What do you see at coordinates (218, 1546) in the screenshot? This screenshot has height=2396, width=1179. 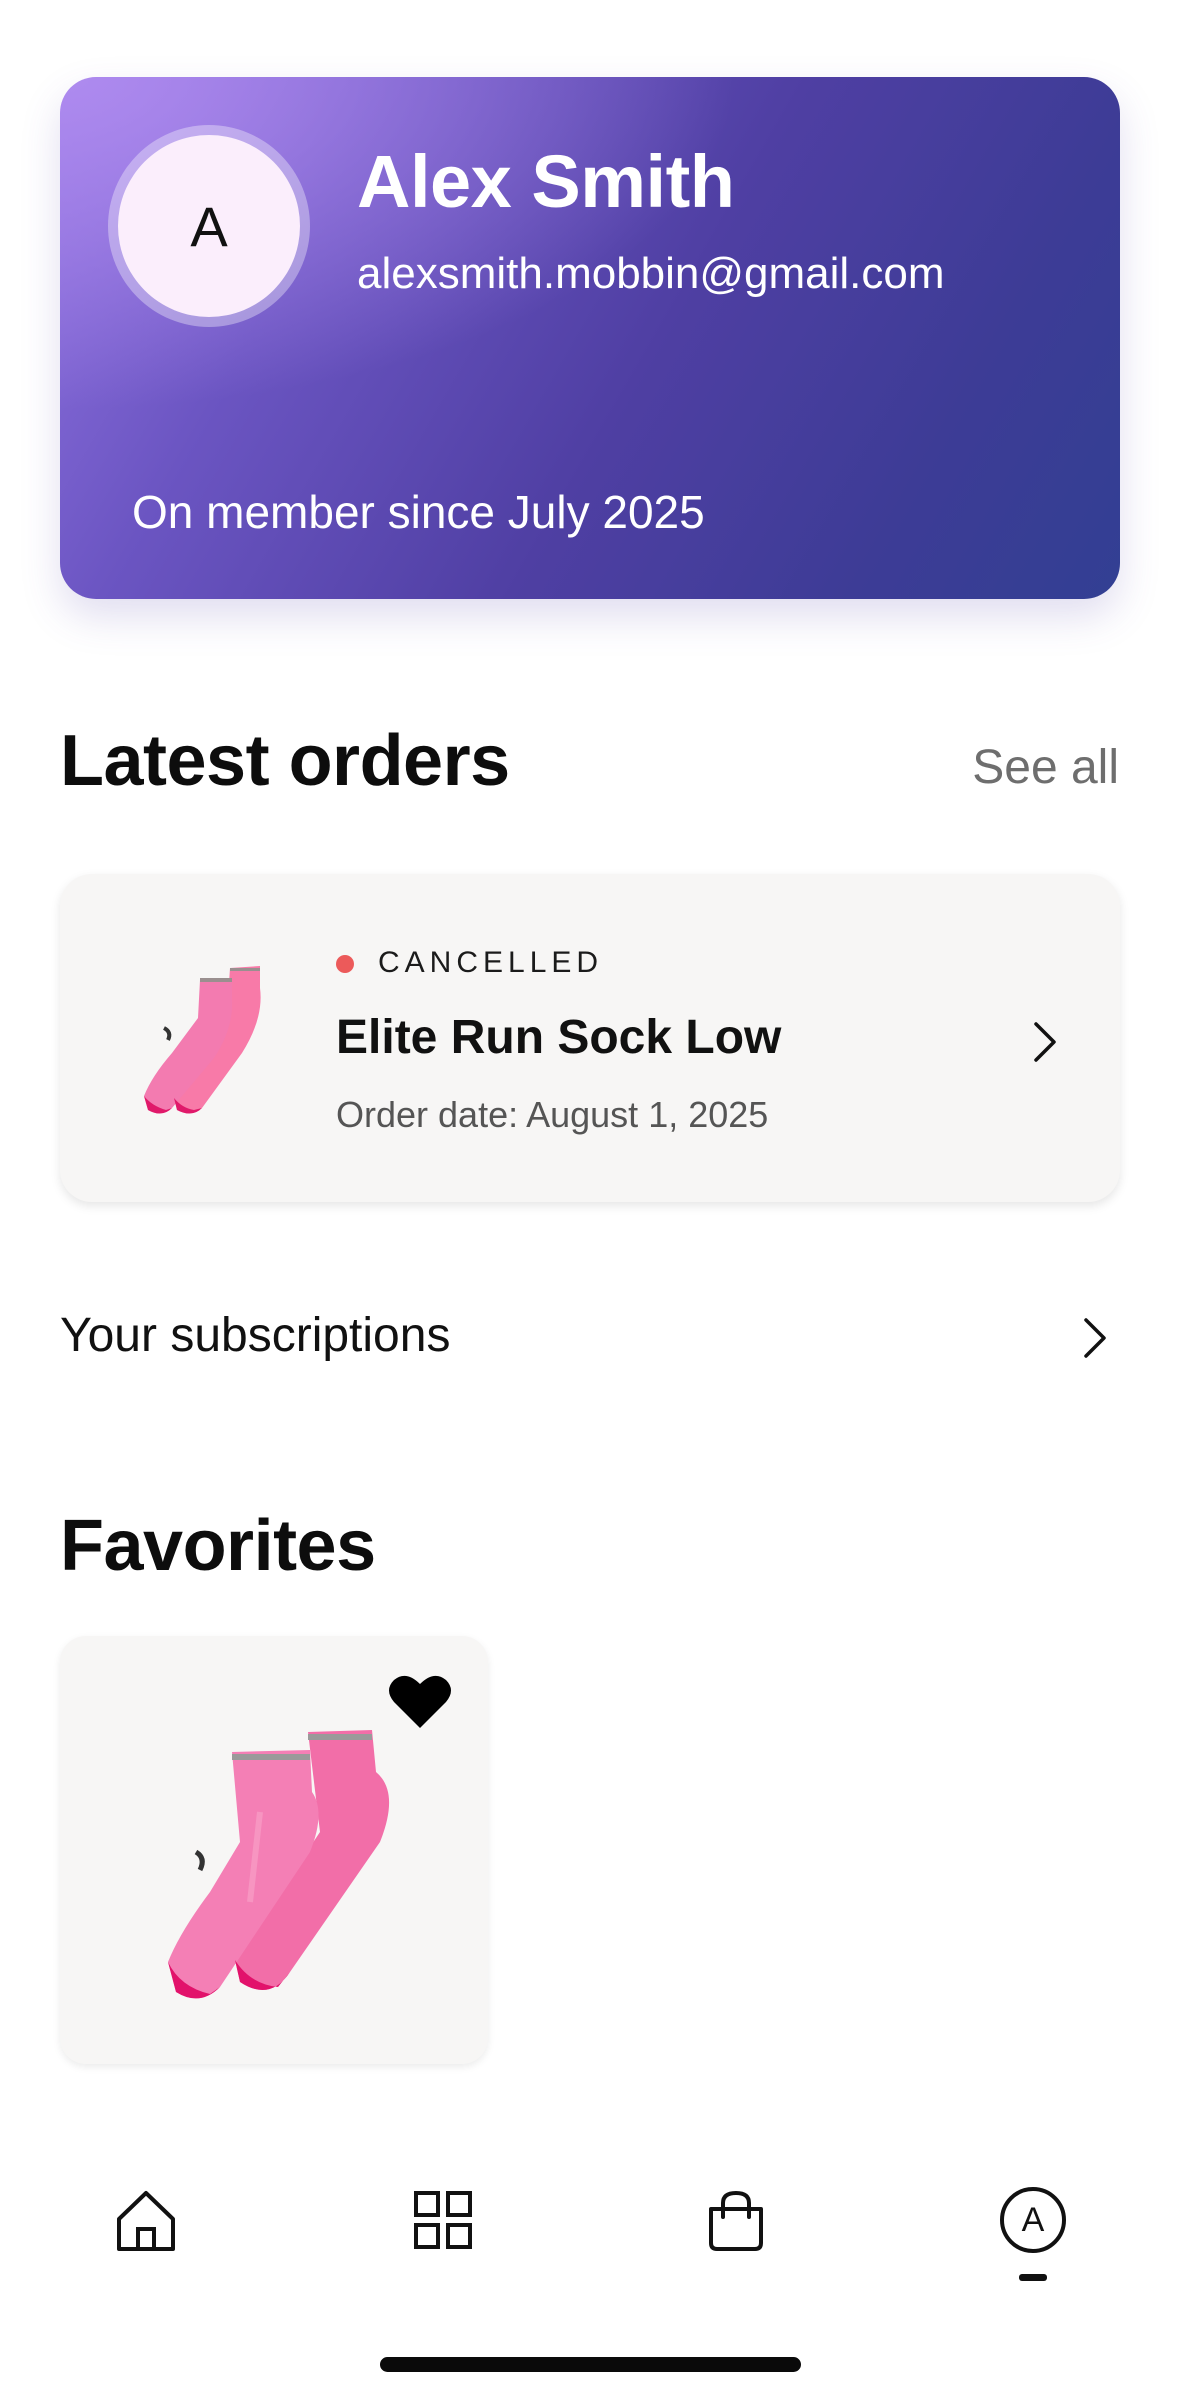 I see `favorites-title: Favorites` at bounding box center [218, 1546].